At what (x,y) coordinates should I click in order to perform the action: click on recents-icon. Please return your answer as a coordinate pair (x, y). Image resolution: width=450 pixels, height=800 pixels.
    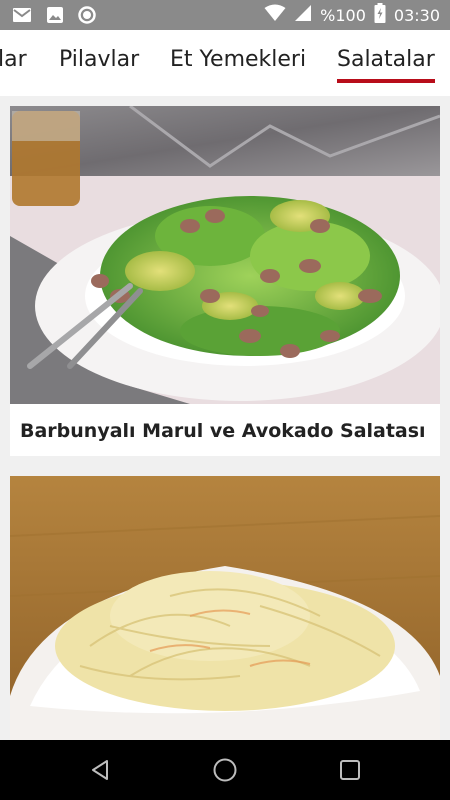
    Looking at the image, I should click on (350, 770).